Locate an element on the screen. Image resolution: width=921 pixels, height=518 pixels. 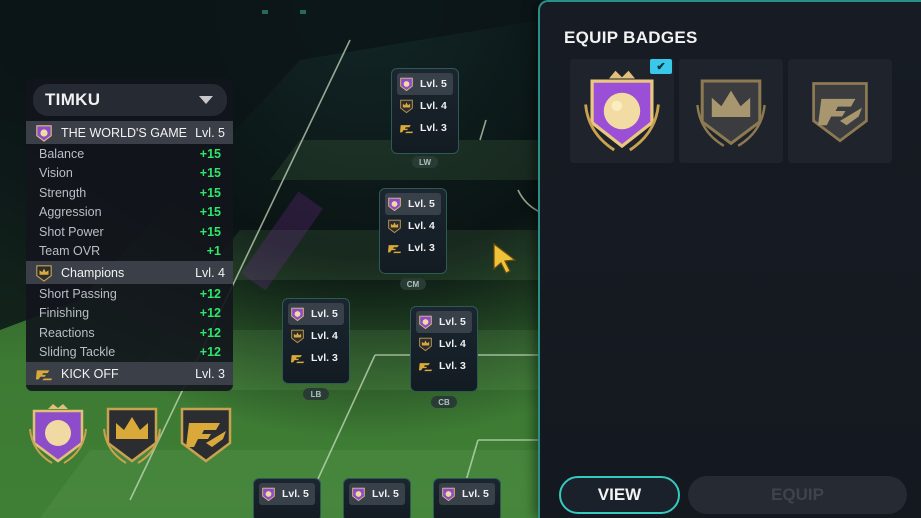
badge-slot-champions is located at coordinates (731, 111).